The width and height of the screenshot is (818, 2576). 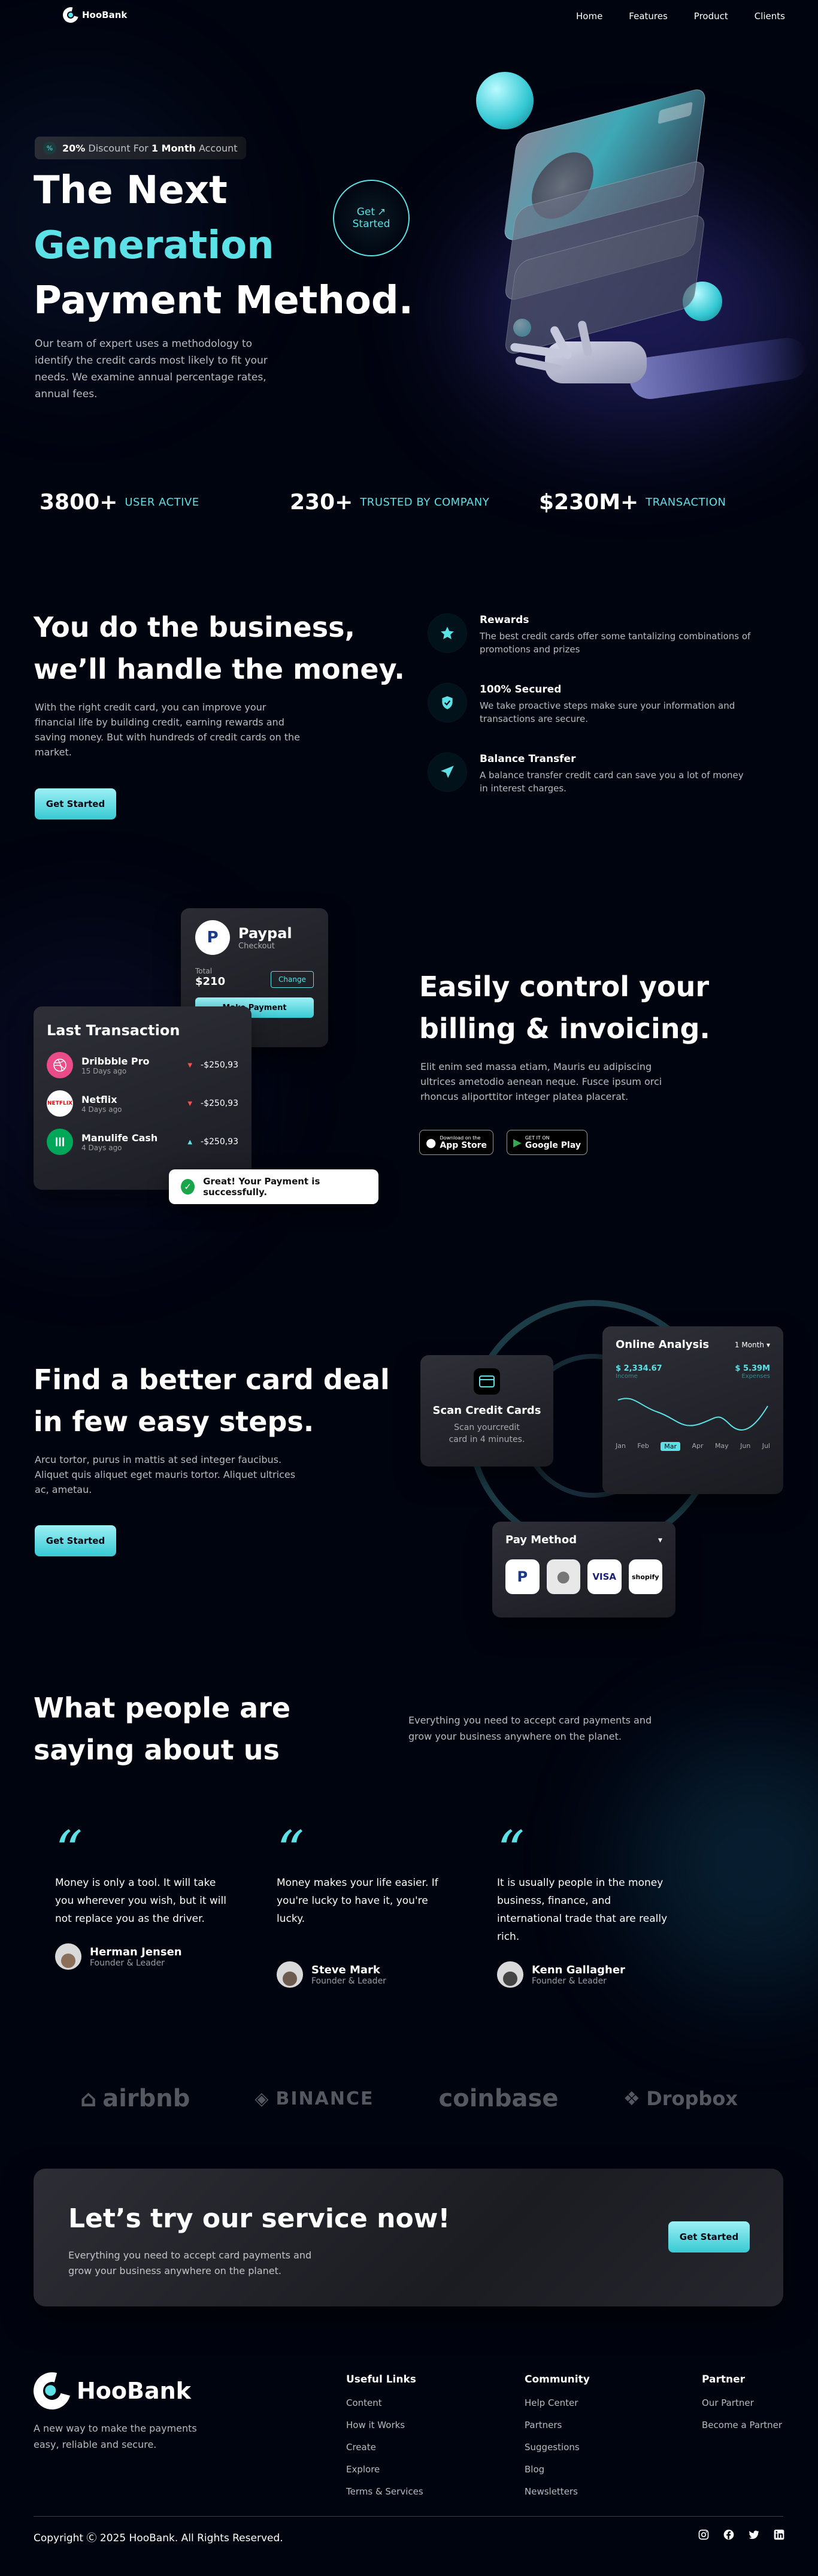 What do you see at coordinates (293, 979) in the screenshot?
I see `change-button: Change` at bounding box center [293, 979].